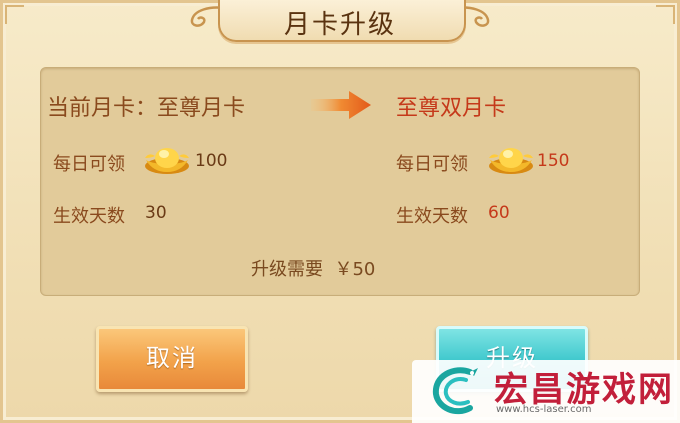  What do you see at coordinates (553, 161) in the screenshot?
I see `new-daily-value: 150` at bounding box center [553, 161].